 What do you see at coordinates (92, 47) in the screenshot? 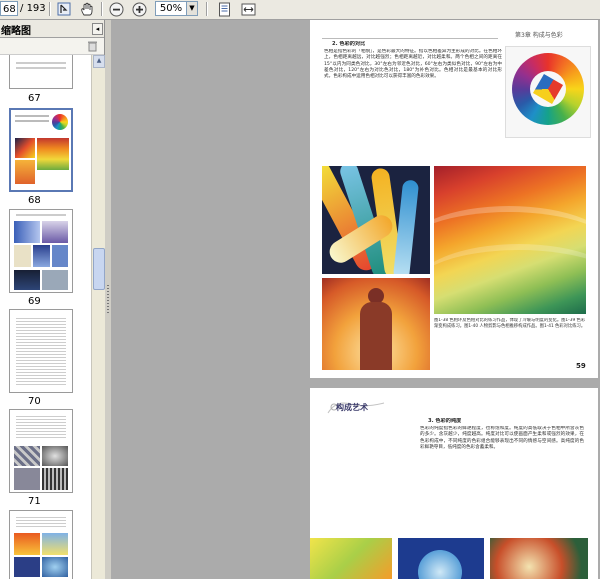
I see `delete-page-icon` at bounding box center [92, 47].